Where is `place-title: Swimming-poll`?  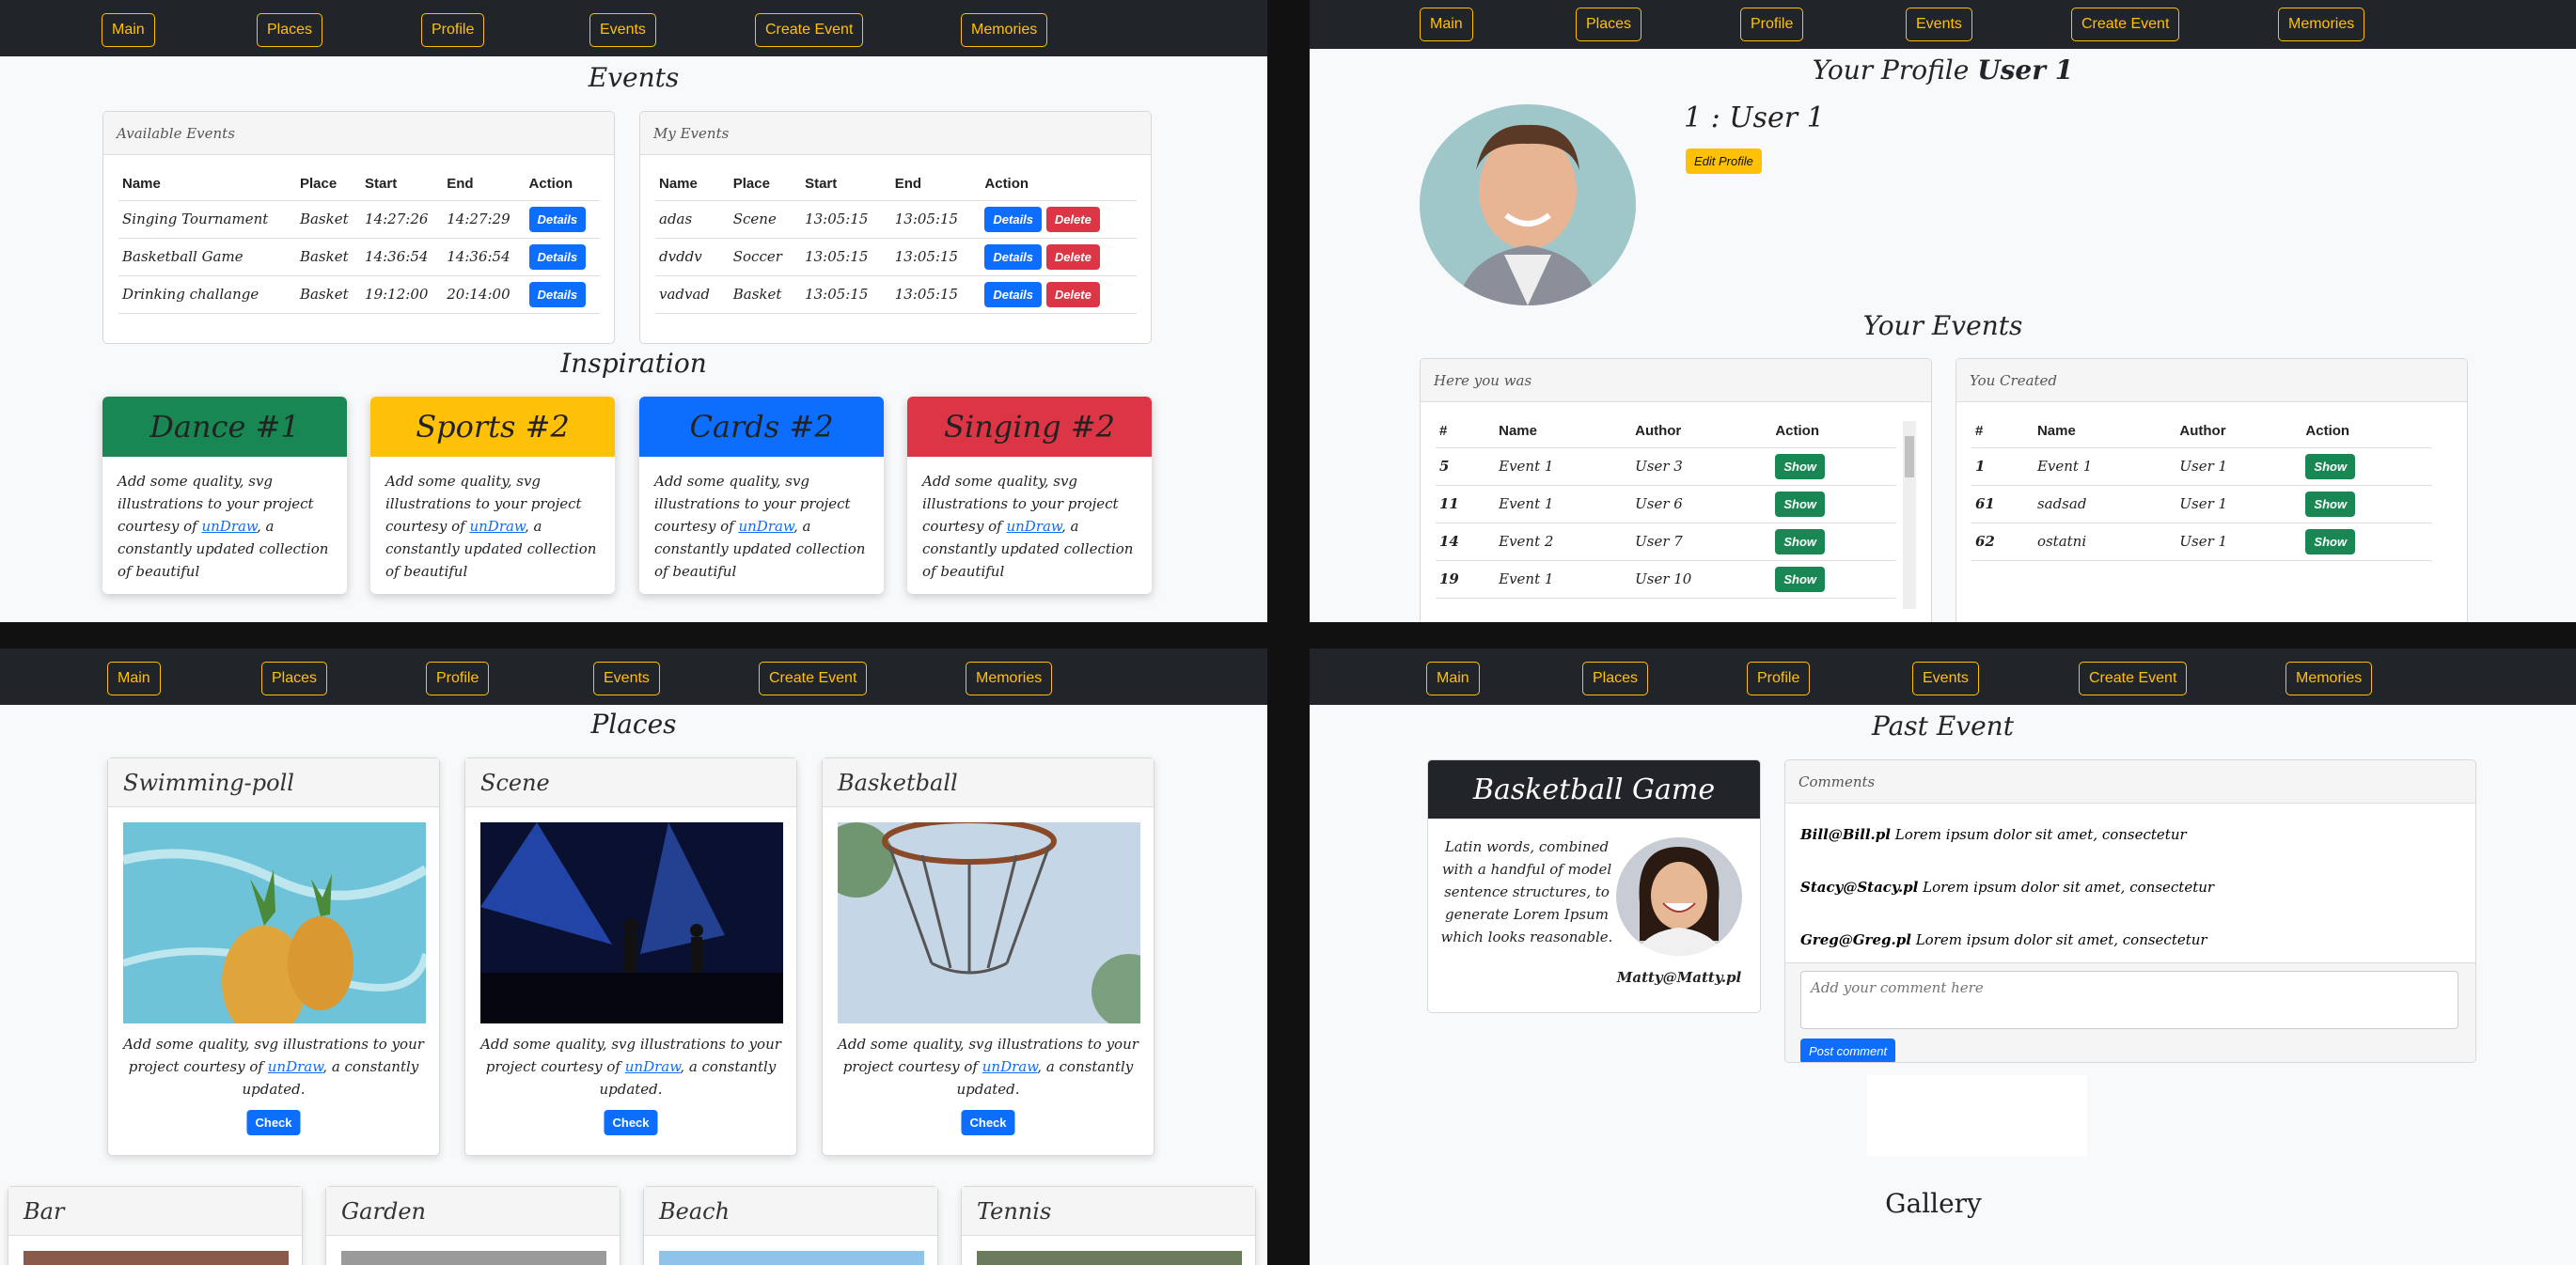 place-title: Swimming-poll is located at coordinates (274, 782).